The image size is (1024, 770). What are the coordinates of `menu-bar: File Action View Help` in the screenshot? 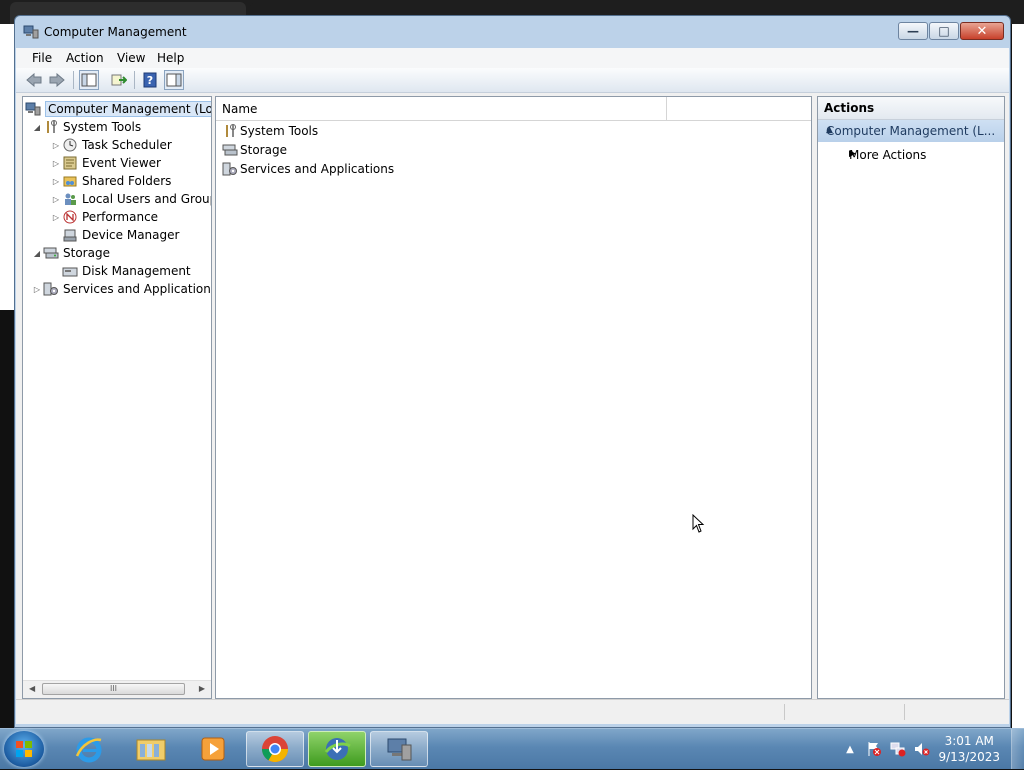 It's located at (512, 58).